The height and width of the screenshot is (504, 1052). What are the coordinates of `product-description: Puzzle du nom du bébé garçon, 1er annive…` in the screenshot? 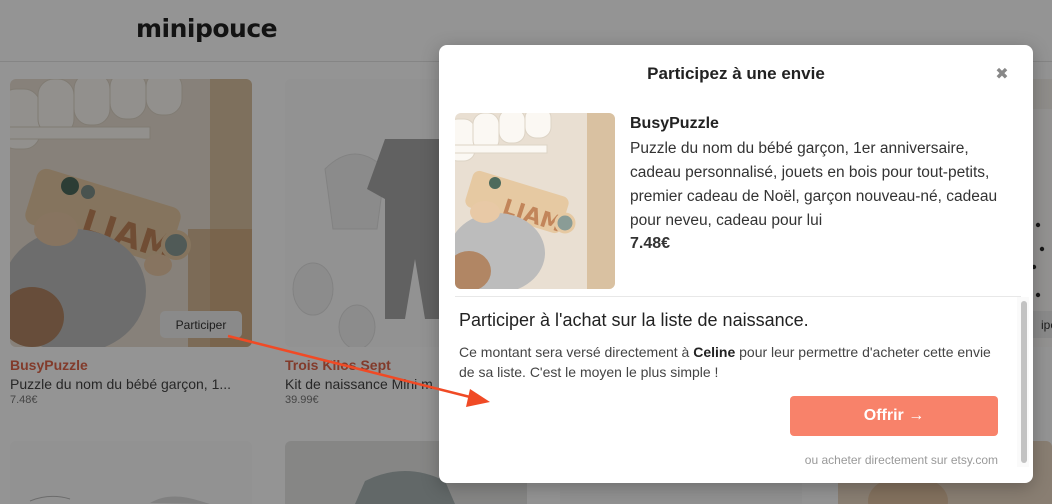 It's located at (814, 184).